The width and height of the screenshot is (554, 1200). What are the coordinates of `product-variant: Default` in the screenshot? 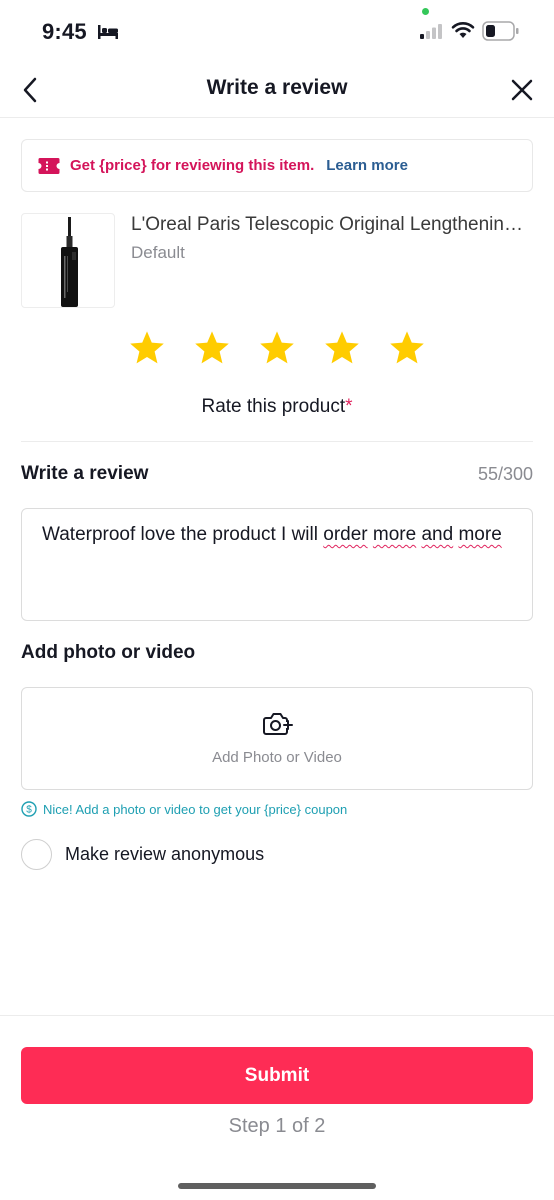 It's located at (158, 252).